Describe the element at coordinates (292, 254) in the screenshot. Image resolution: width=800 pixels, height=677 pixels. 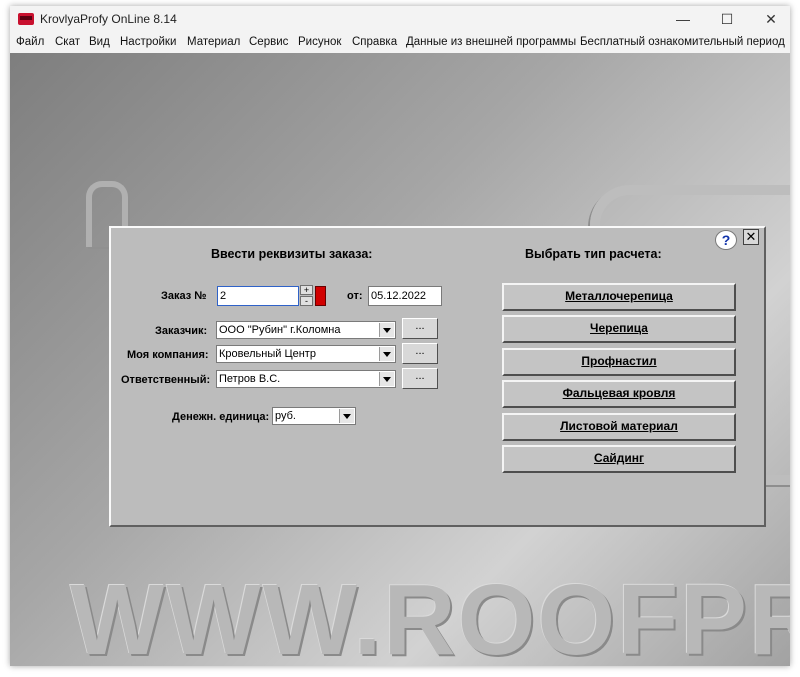
I see `order-details-heading: Ввести реквизиты заказа:` at that location.